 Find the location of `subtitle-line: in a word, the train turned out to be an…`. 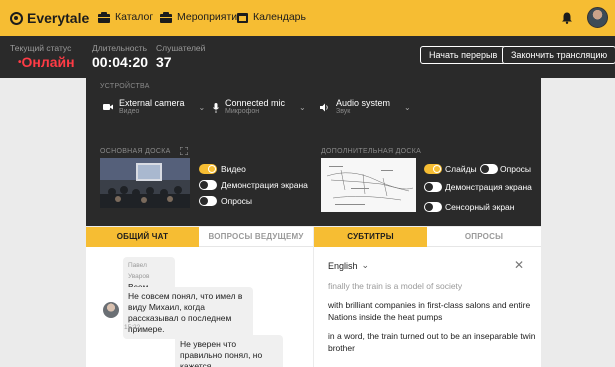

subtitle-line: in a word, the train turned out to be an… is located at coordinates (432, 342).